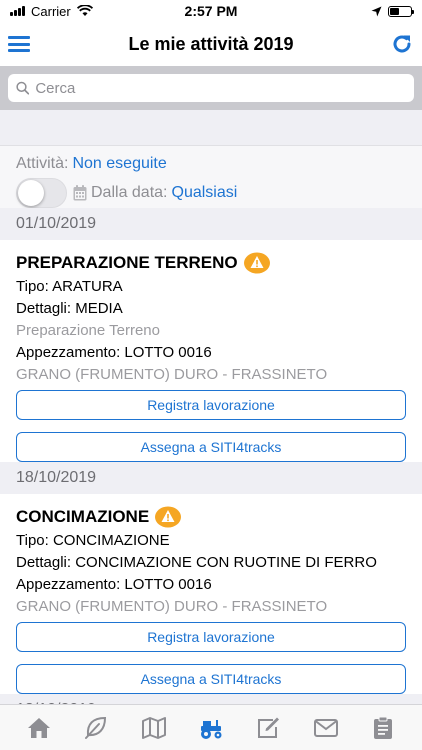 This screenshot has width=422, height=750. I want to click on edit-icon, so click(269, 727).